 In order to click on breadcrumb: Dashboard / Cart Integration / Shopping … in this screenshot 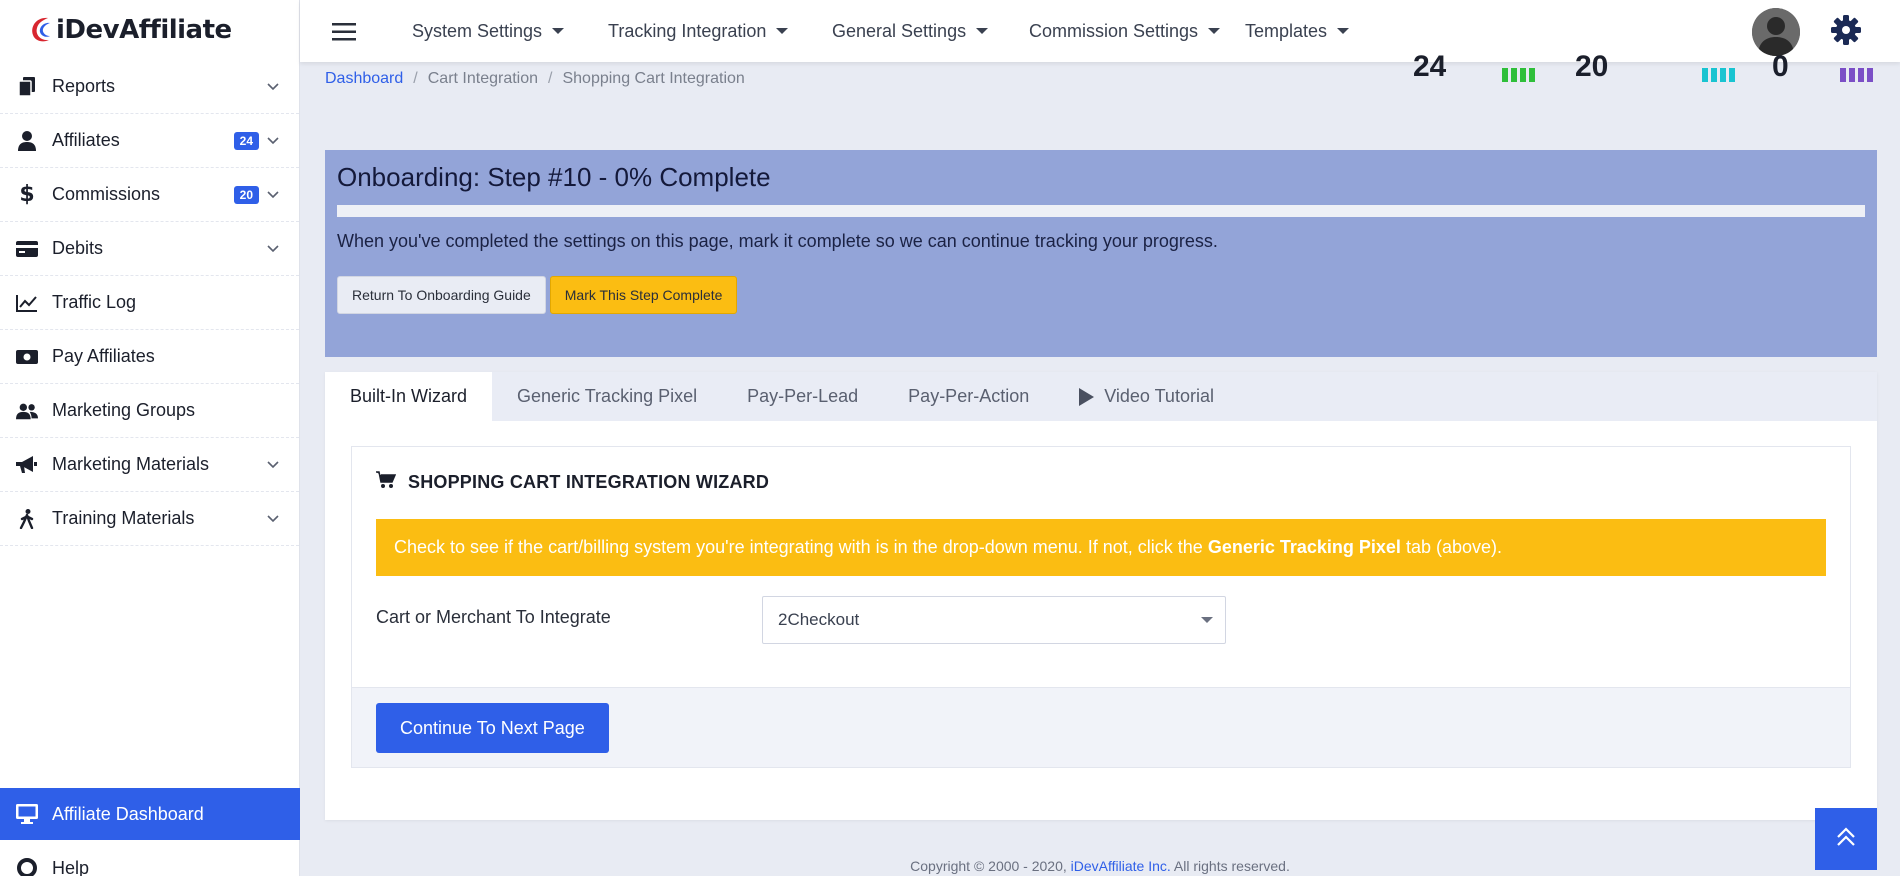, I will do `click(535, 79)`.